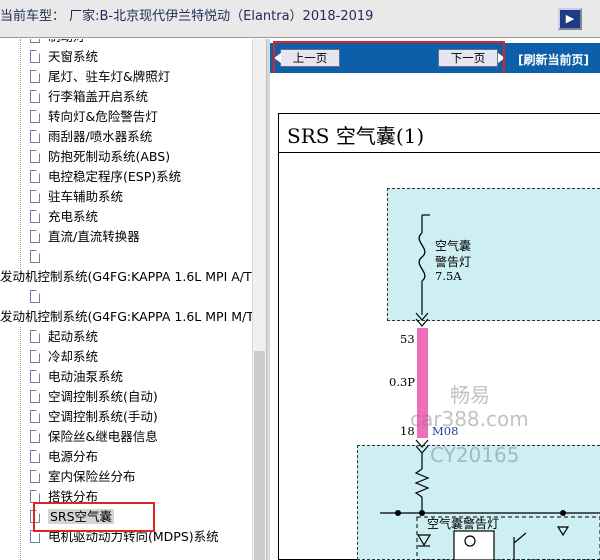 This screenshot has height=560, width=600. I want to click on tree-item: 天窗系统, so click(64, 57).